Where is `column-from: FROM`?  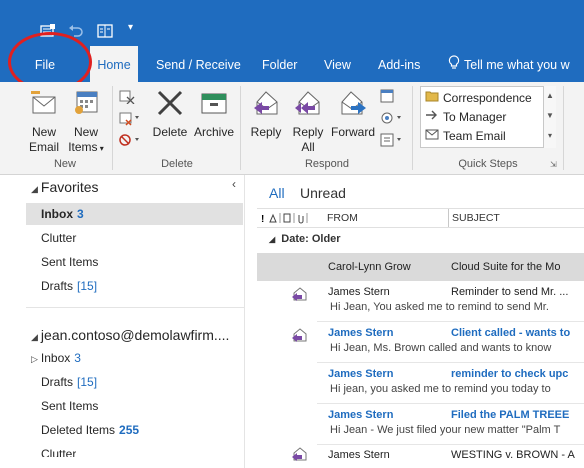 column-from: FROM is located at coordinates (342, 218).